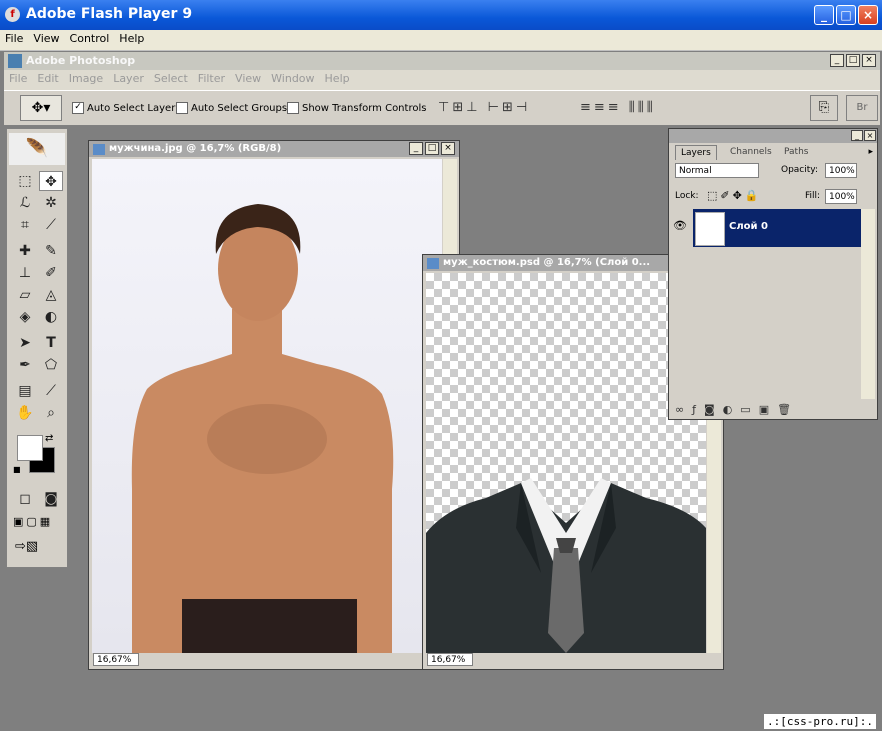 The image size is (882, 731). Describe the element at coordinates (853, 60) in the screenshot. I see `ps-maximize-button: □` at that location.